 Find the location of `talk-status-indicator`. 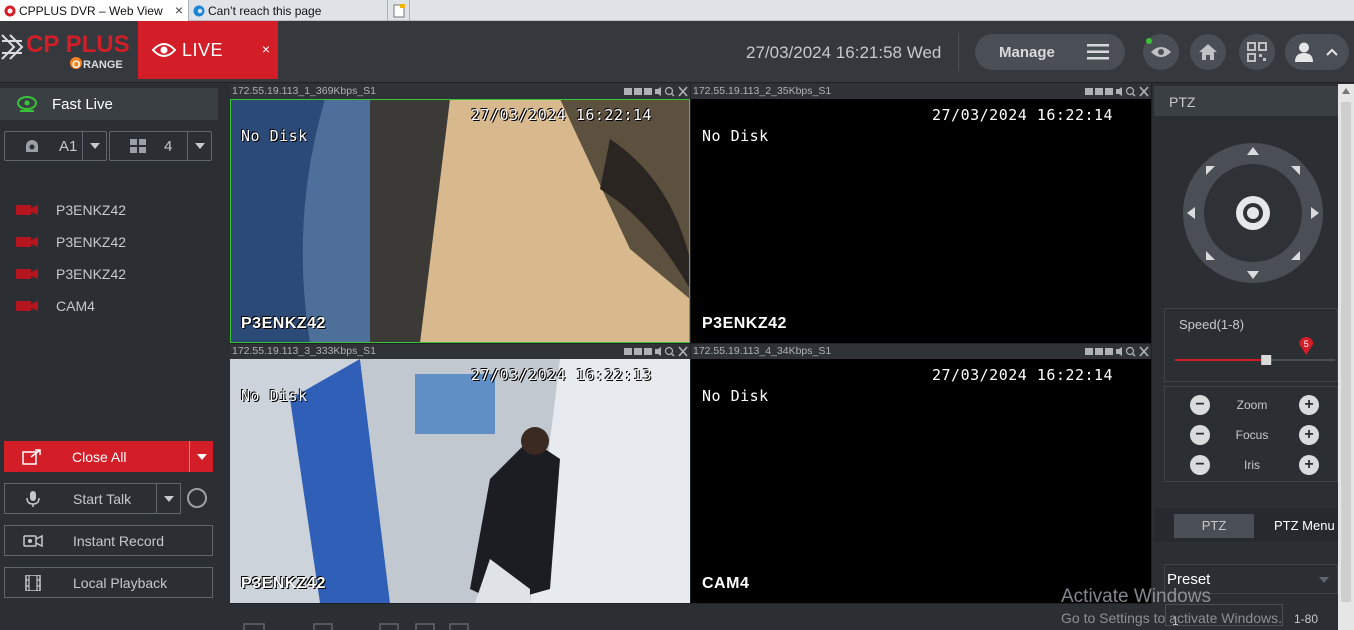

talk-status-indicator is located at coordinates (197, 498).